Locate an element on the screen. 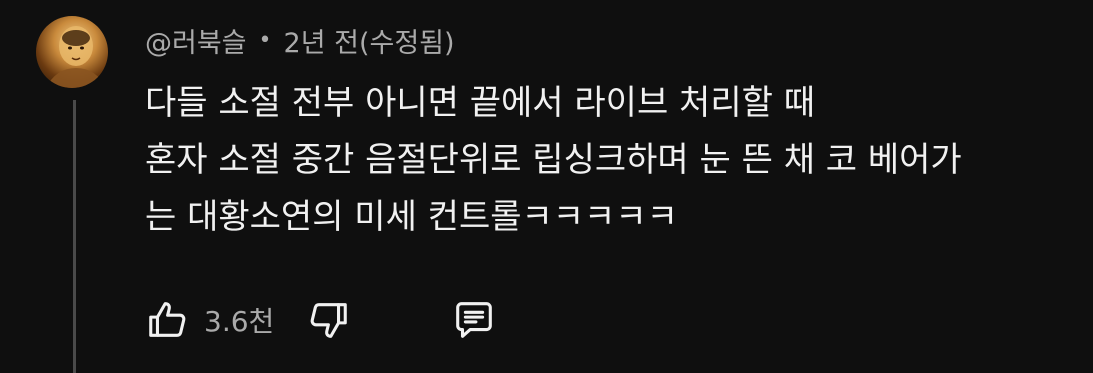 This screenshot has height=373, width=1093. thumbs-up-icon is located at coordinates (167, 319).